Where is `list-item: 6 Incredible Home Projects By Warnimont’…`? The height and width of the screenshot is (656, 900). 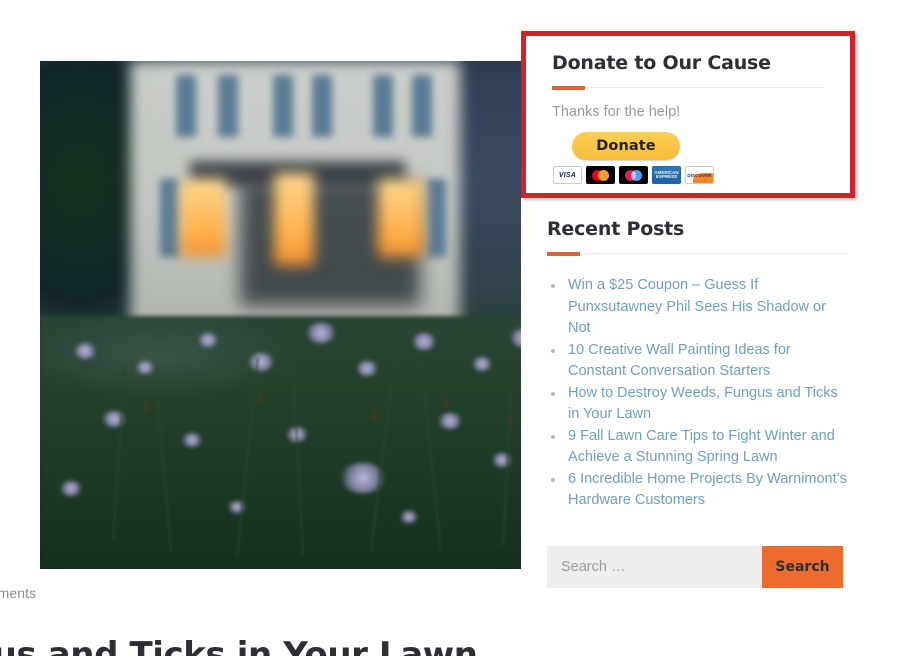
list-item: 6 Incredible Home Projects By Warnimont’… is located at coordinates (697, 490).